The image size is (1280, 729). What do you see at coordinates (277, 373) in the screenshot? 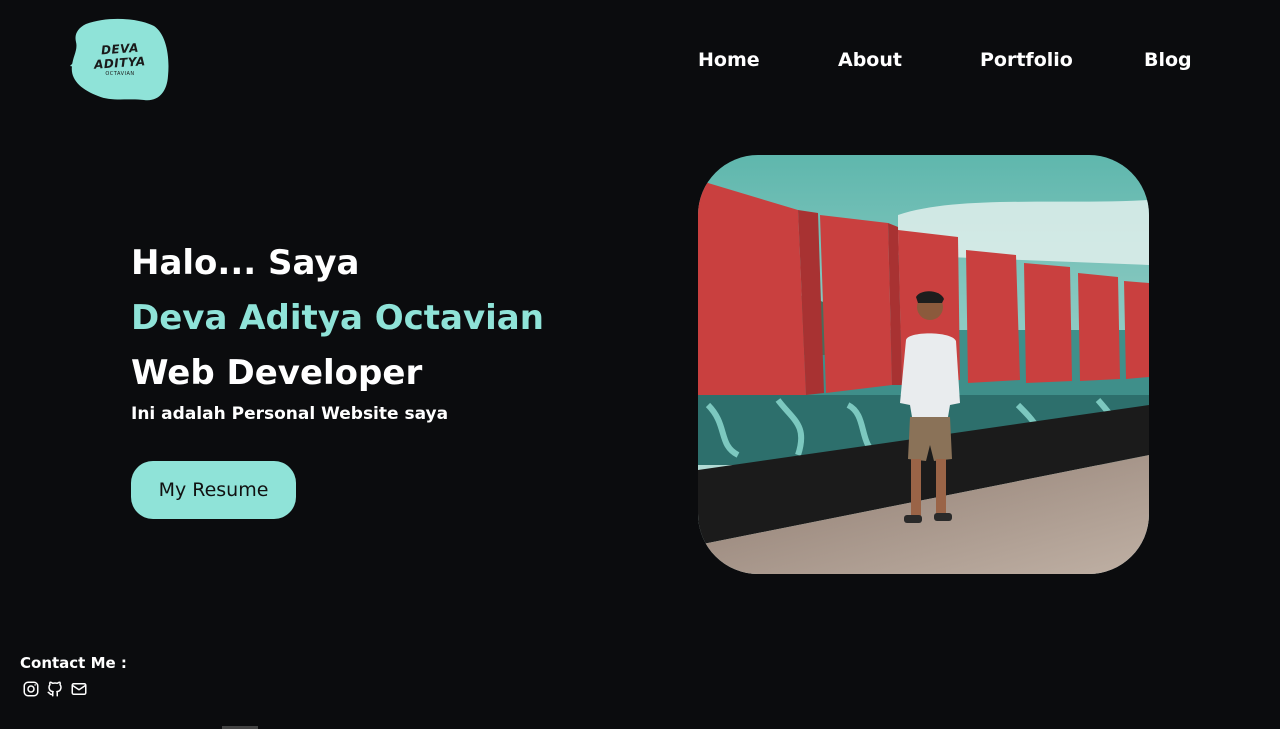
I see `hero-role: Web Developer` at bounding box center [277, 373].